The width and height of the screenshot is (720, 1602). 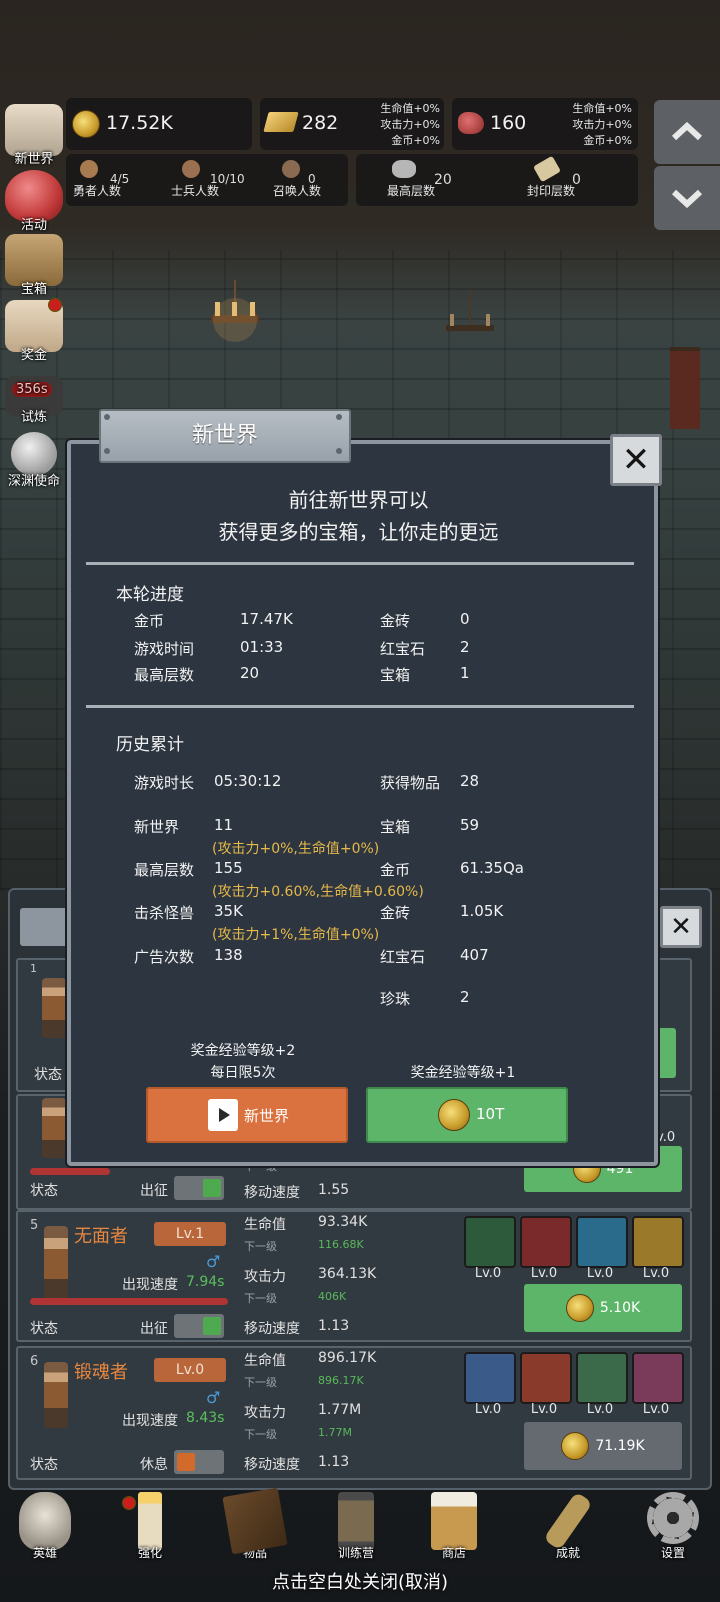 I want to click on hero-card-6-rest-label: 休息, so click(x=154, y=1465).